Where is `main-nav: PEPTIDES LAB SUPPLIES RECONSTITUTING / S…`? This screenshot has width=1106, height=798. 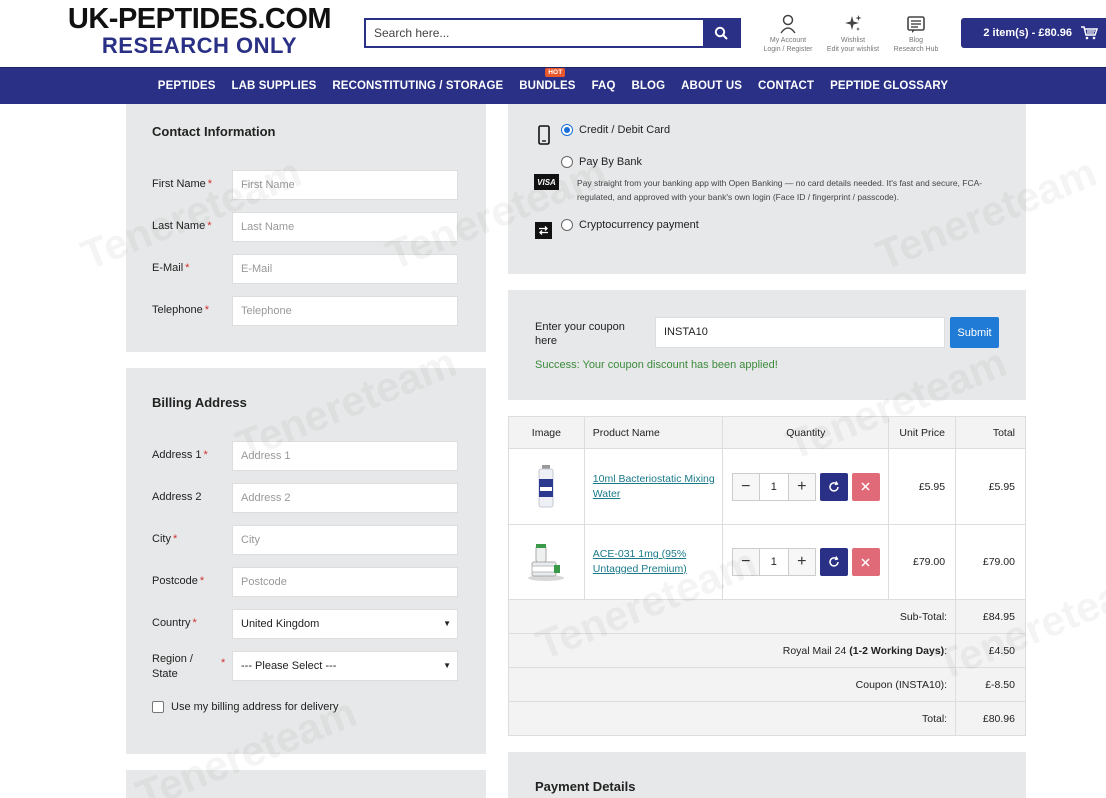
main-nav: PEPTIDES LAB SUPPLIES RECONSTITUTING / S… is located at coordinates (553, 85).